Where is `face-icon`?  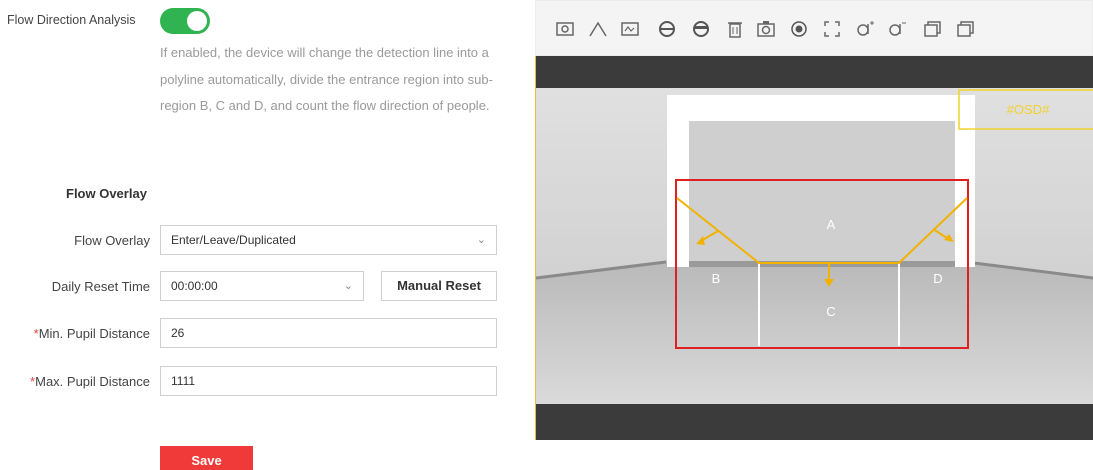 face-icon is located at coordinates (701, 29).